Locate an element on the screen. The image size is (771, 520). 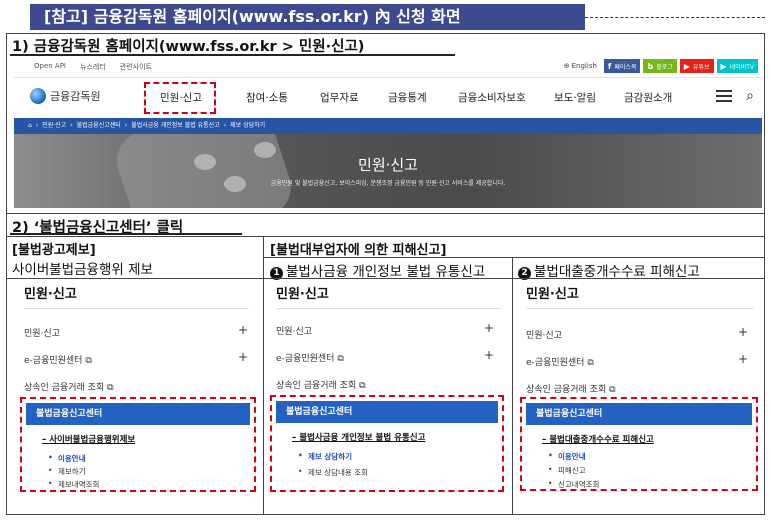
right-heading: [불법대부업자에 의한 피해신고] is located at coordinates (358, 250).